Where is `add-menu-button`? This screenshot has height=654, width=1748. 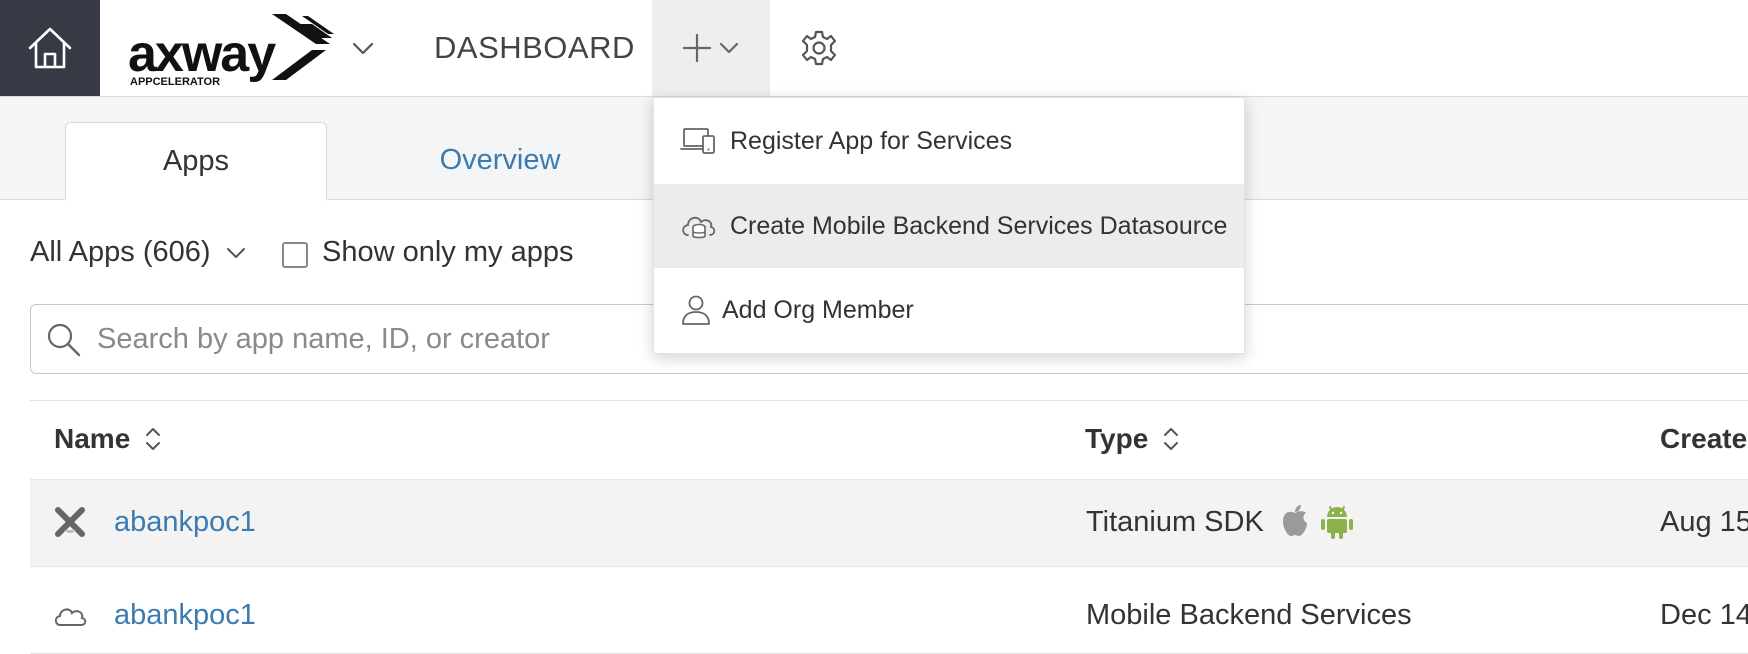 add-menu-button is located at coordinates (711, 48).